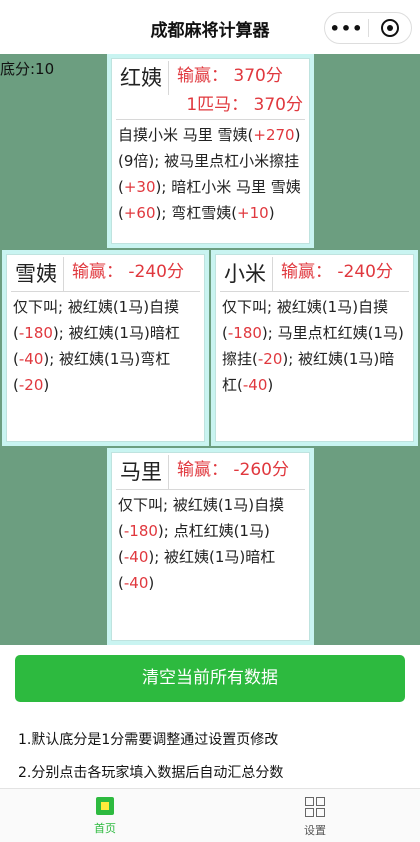 Image resolution: width=420 pixels, height=842 pixels. Describe the element at coordinates (148, 740) in the screenshot. I see `tip-line-1: 1.默认底分是1分需要调整通过设置页修改` at that location.